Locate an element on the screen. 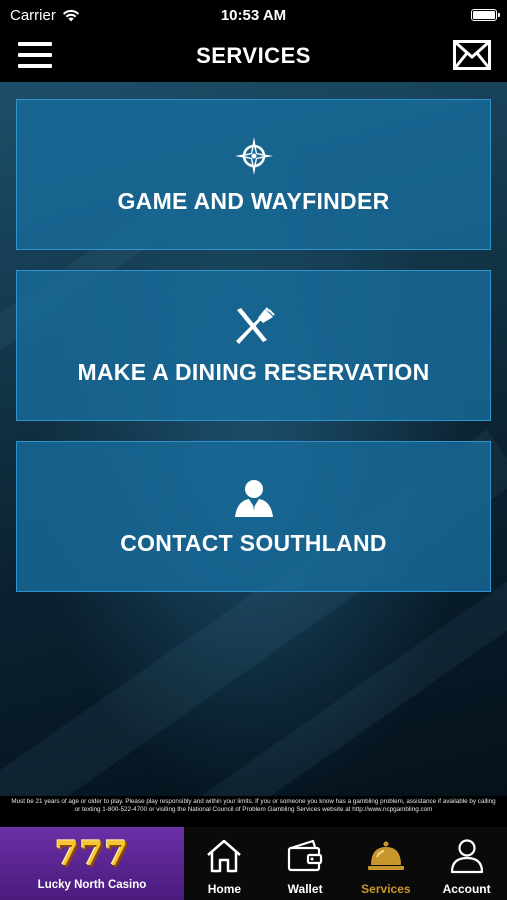  tab-label: Wallet is located at coordinates (305, 889).